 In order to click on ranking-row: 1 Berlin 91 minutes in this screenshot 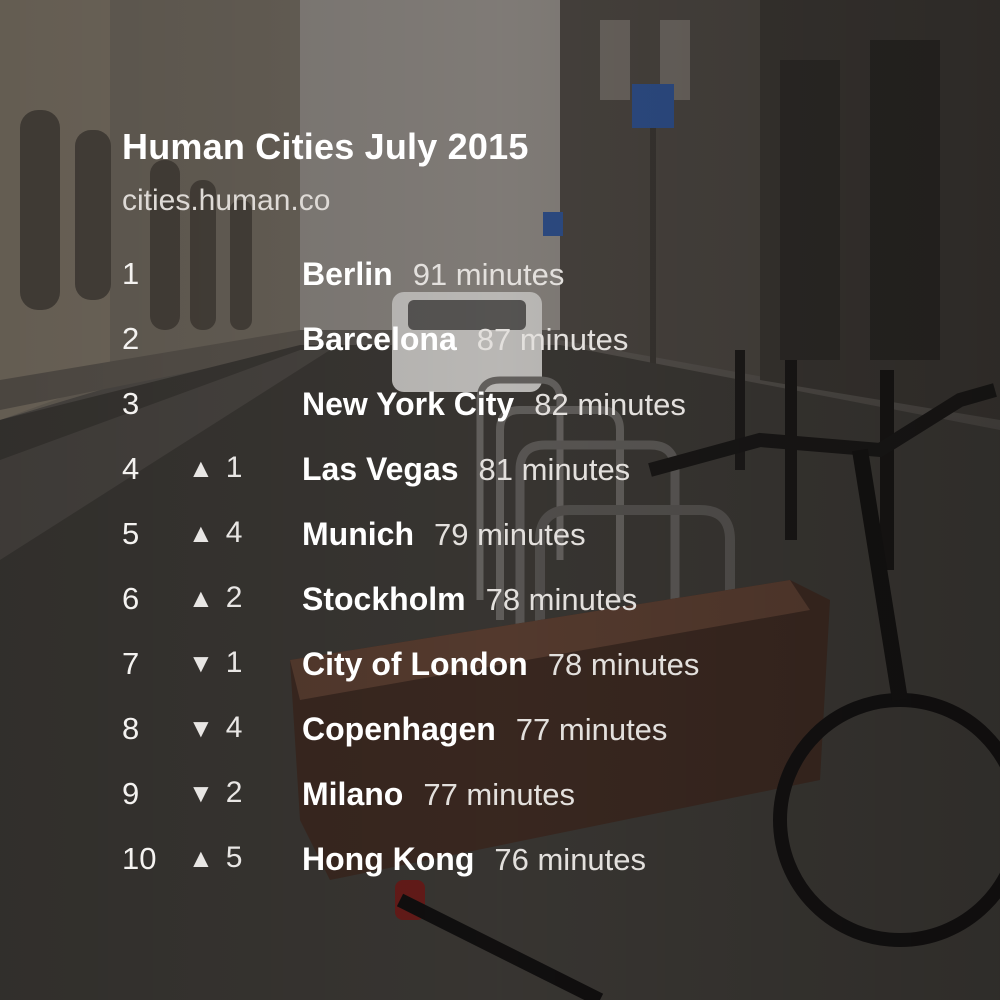, I will do `click(552, 278)`.